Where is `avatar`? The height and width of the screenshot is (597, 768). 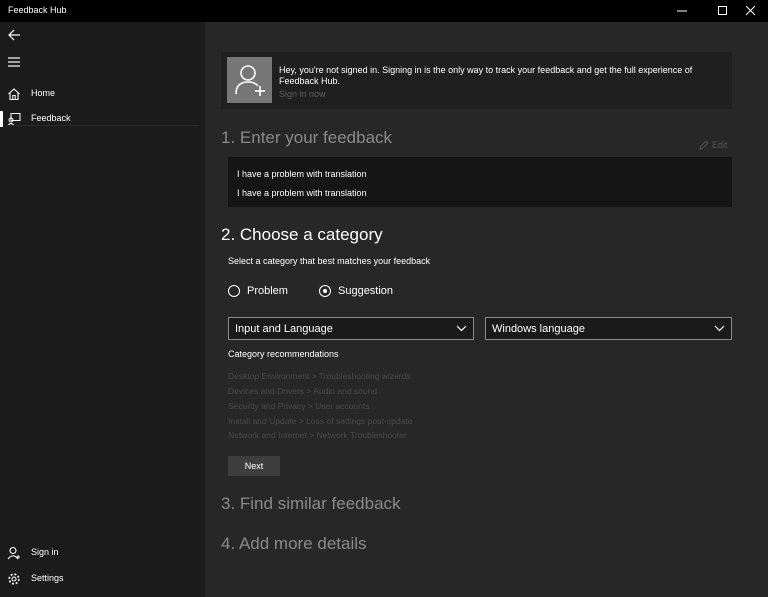
avatar is located at coordinates (249, 80).